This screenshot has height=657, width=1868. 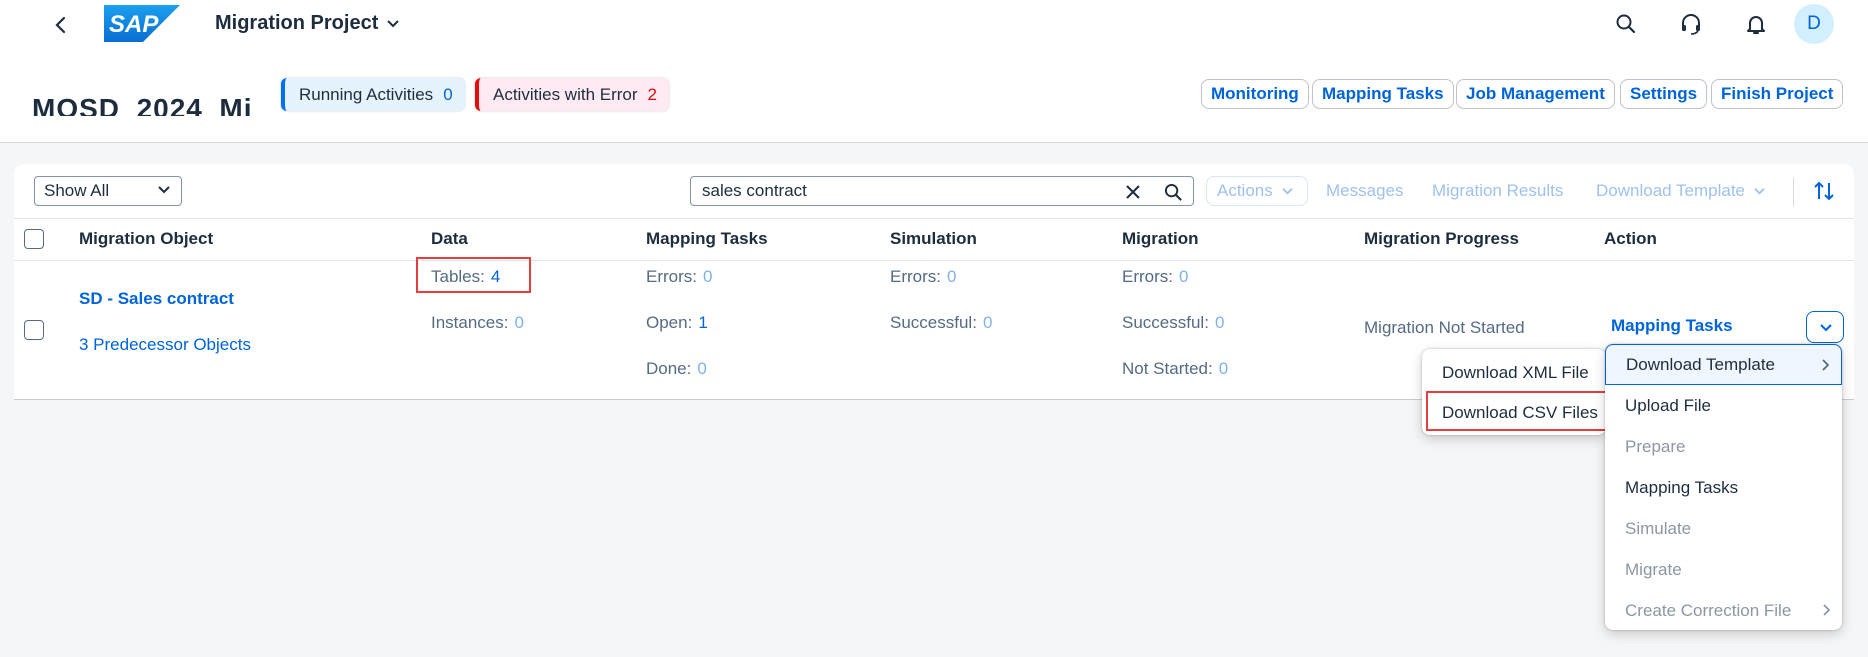 What do you see at coordinates (165, 345) in the screenshot?
I see `predecessor-objects-link: 3 Predecessor Objects` at bounding box center [165, 345].